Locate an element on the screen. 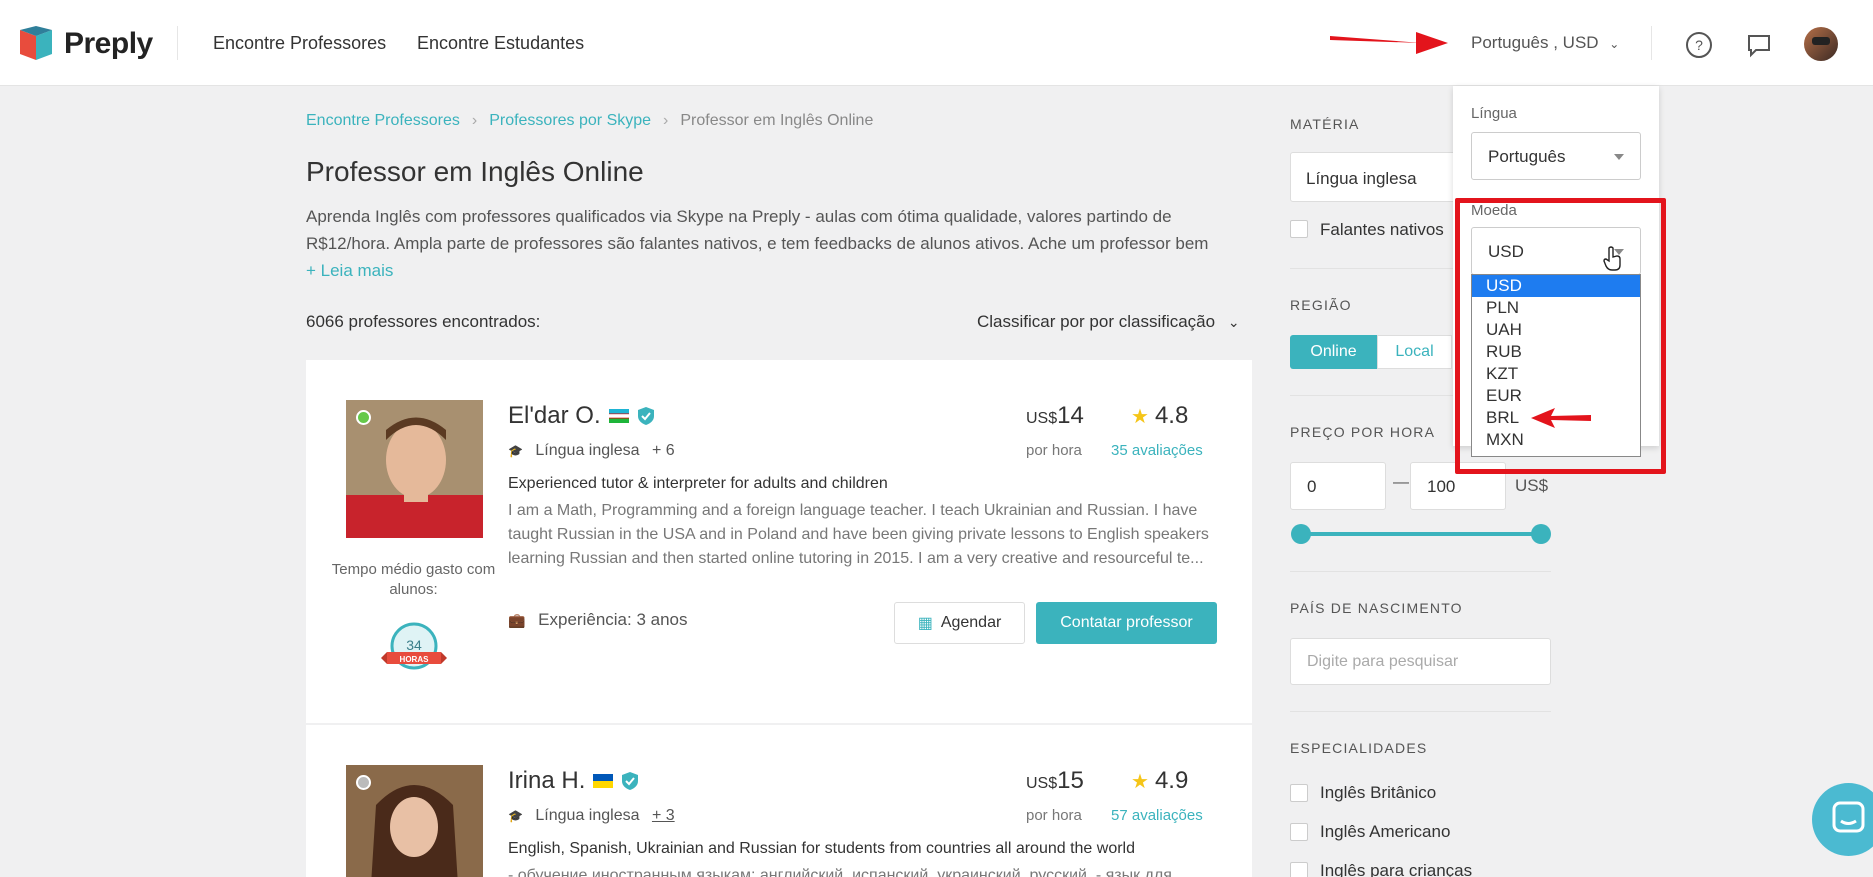 This screenshot has height=877, width=1873. language-currency-selector: Português , USD ⌄ is located at coordinates (1545, 43).